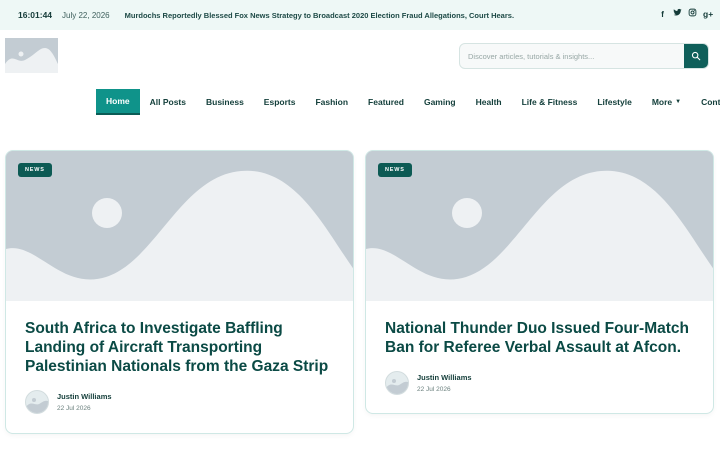 The width and height of the screenshot is (720, 450). Describe the element at coordinates (280, 102) in the screenshot. I see `nav-item-esports: Esports` at that location.